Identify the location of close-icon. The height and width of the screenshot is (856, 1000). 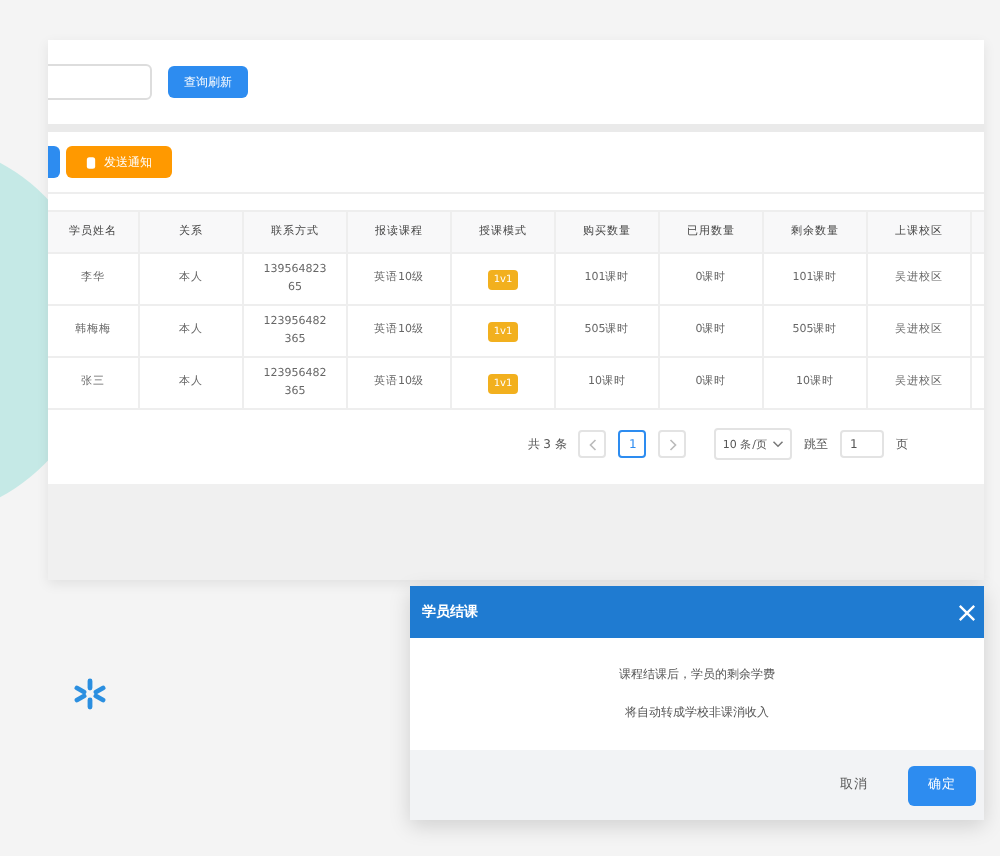
(967, 612).